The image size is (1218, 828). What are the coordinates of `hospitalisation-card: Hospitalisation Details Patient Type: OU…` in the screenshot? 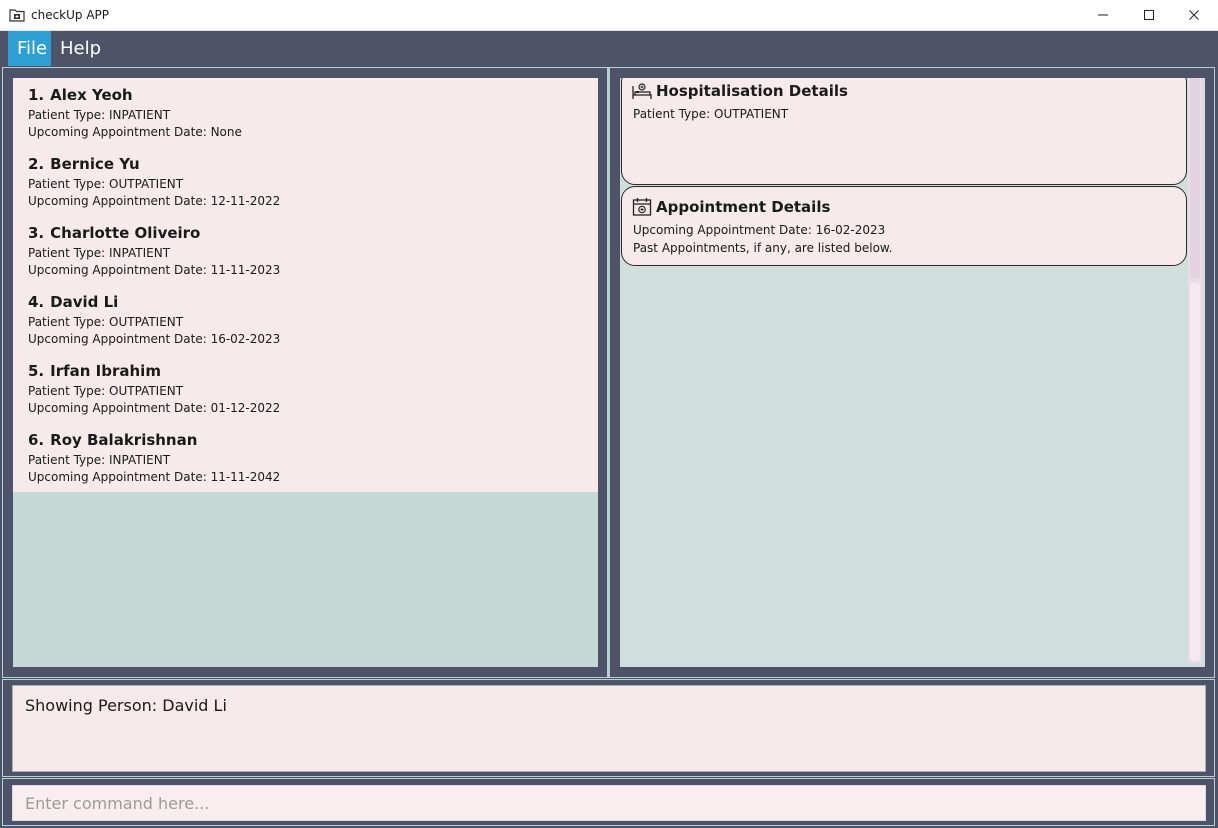 It's located at (904, 131).